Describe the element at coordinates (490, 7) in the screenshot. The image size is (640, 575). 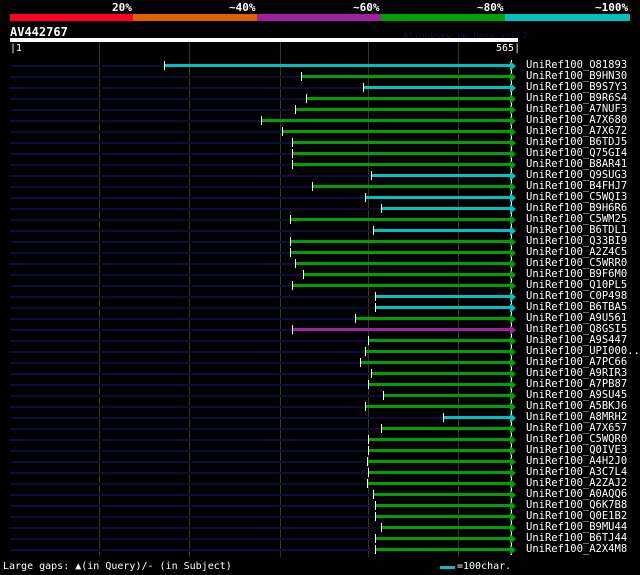
I see `scale-label: ~80%` at that location.